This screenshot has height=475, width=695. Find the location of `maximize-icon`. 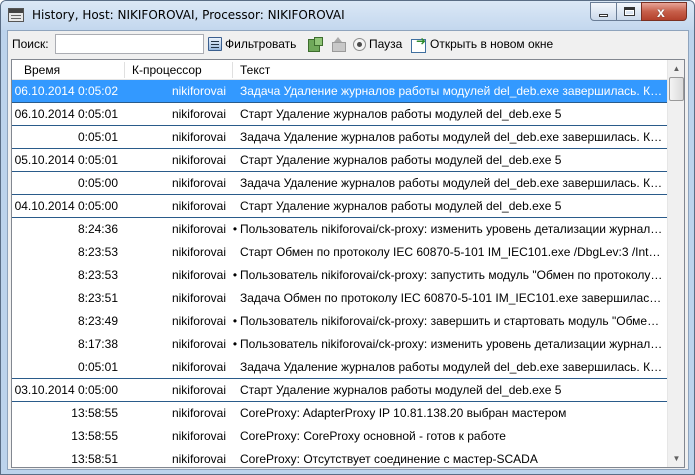

maximize-icon is located at coordinates (629, 11).